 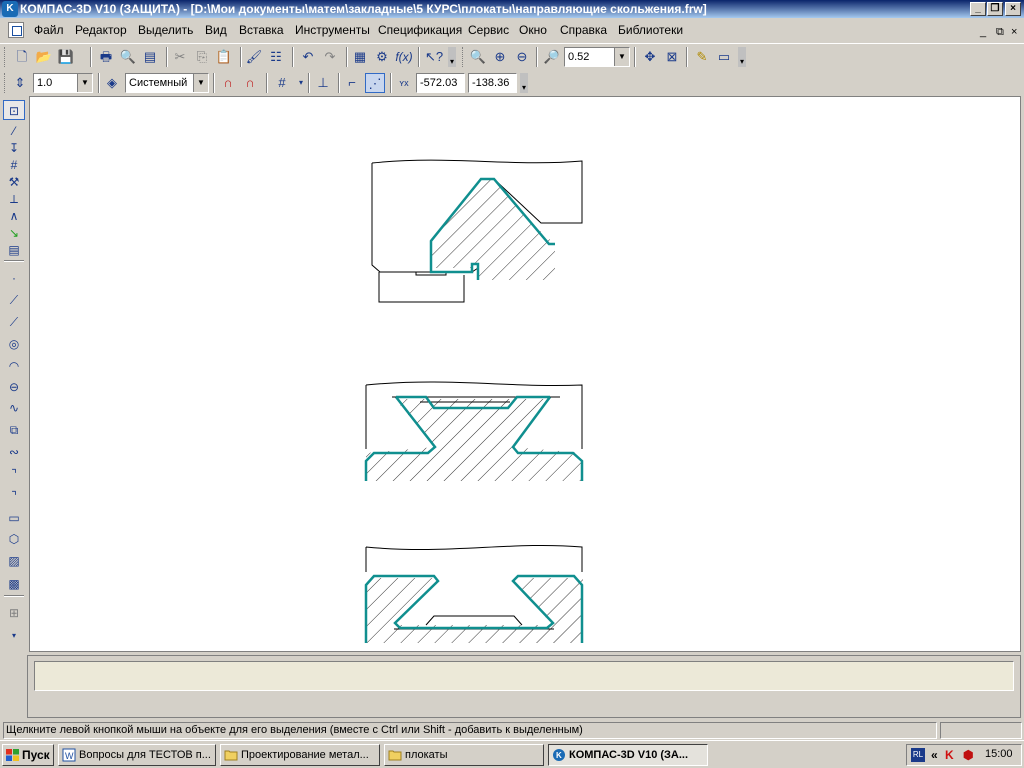 What do you see at coordinates (724, 57) in the screenshot?
I see `layers-icon: ▭` at bounding box center [724, 57].